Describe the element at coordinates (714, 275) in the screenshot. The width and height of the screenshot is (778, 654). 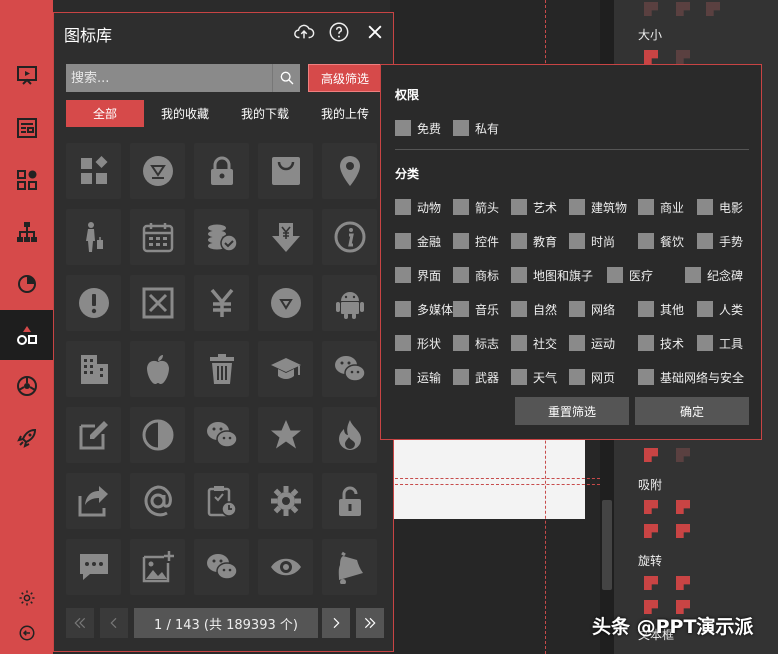
I see `checkbox-category: 纪念碑` at that location.